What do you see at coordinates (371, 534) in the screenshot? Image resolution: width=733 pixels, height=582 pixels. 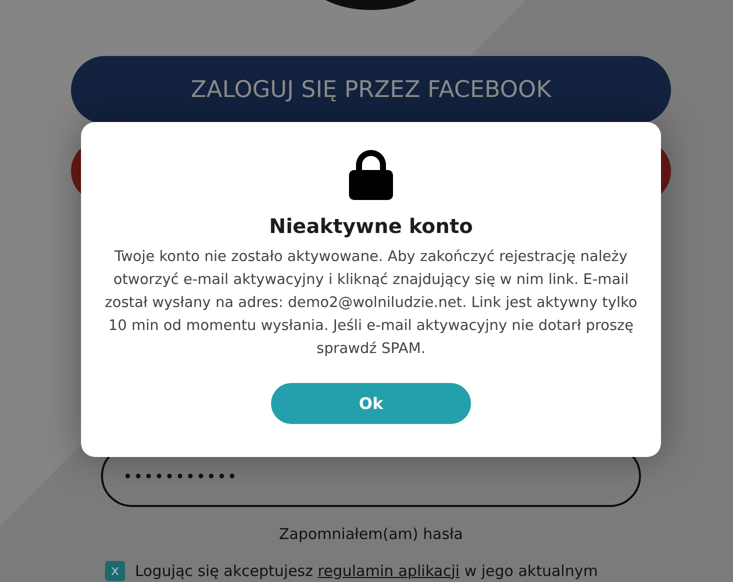 I see `forgot-password-link: Zapomniałem(am) hasła` at bounding box center [371, 534].